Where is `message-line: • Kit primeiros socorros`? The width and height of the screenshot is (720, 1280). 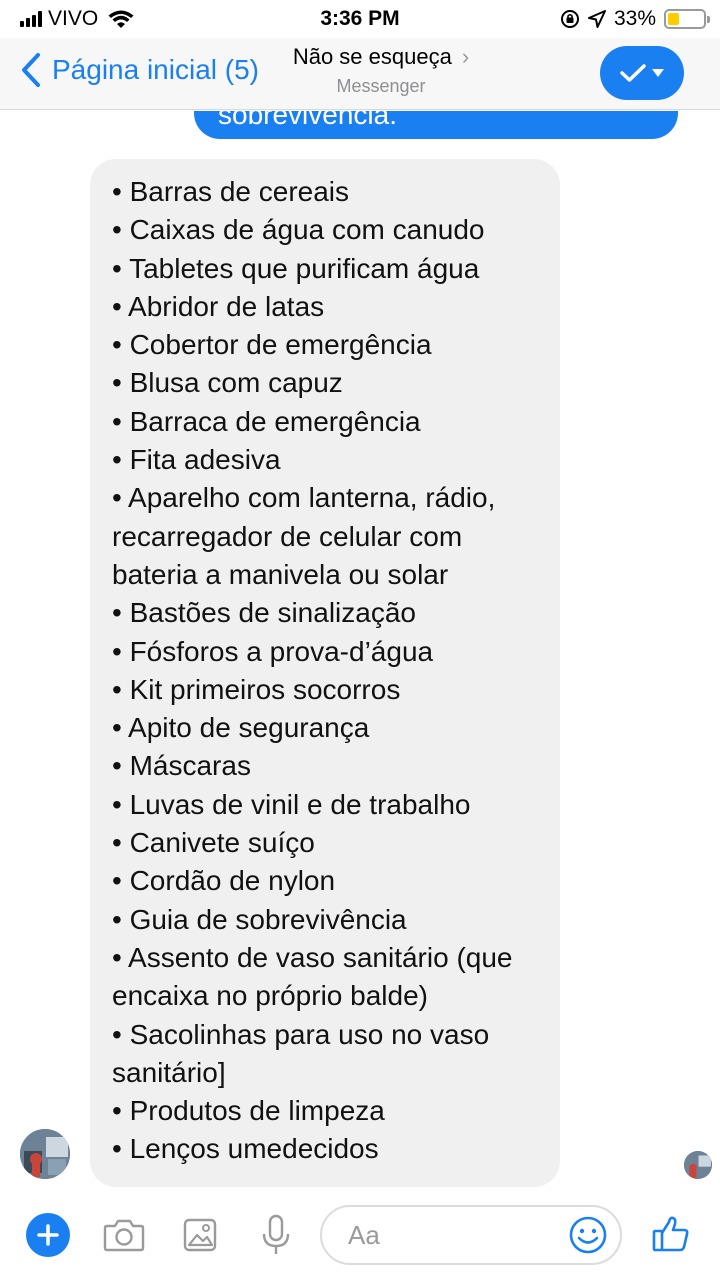 message-line: • Kit primeiros socorros is located at coordinates (256, 689).